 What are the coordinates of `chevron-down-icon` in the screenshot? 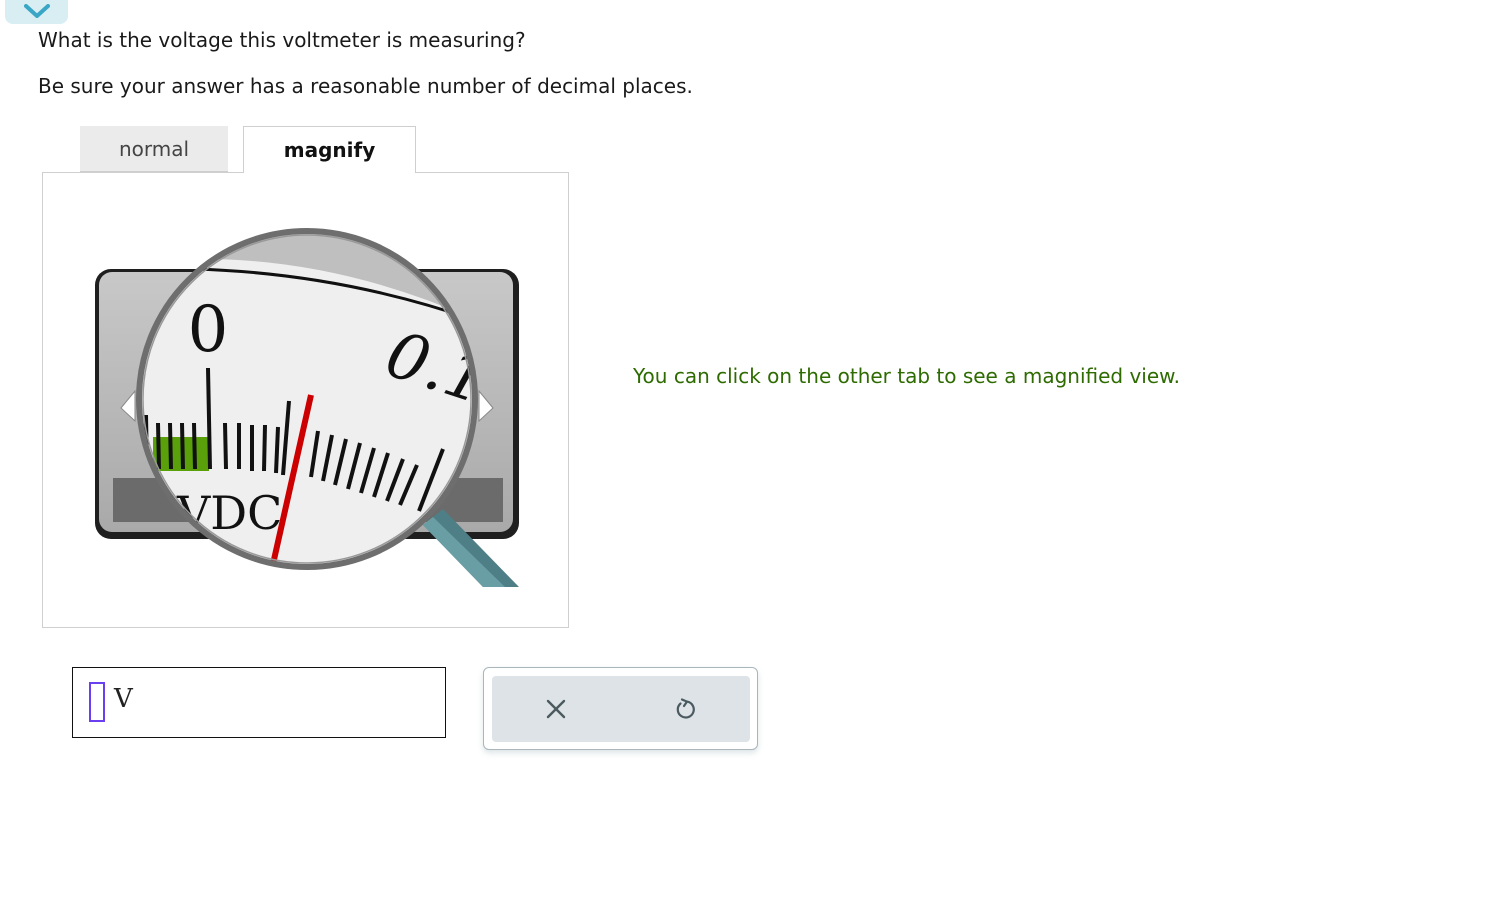 It's located at (36, 11).